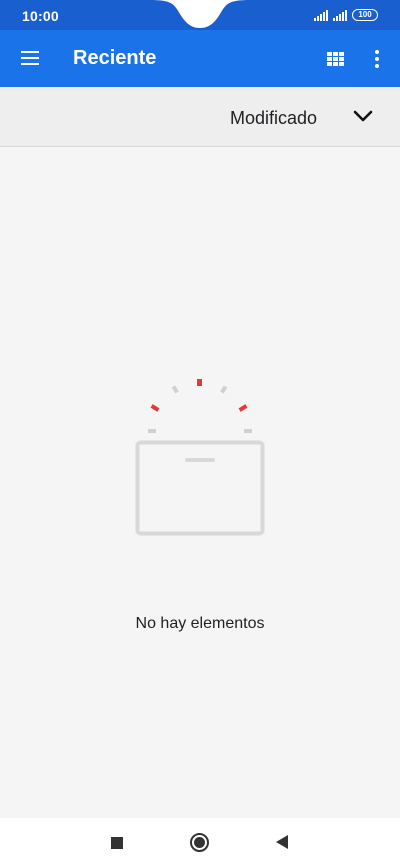 The height and width of the screenshot is (866, 400). Describe the element at coordinates (282, 842) in the screenshot. I see `back-triangle-icon` at that location.